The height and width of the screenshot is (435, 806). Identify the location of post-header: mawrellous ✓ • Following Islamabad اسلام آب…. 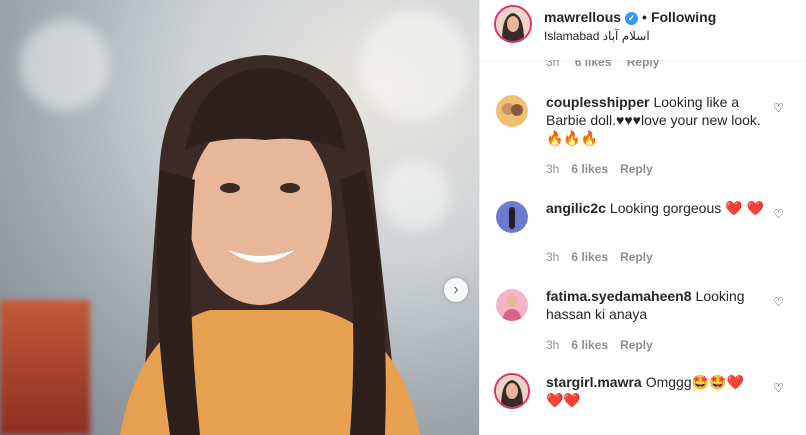
(643, 30).